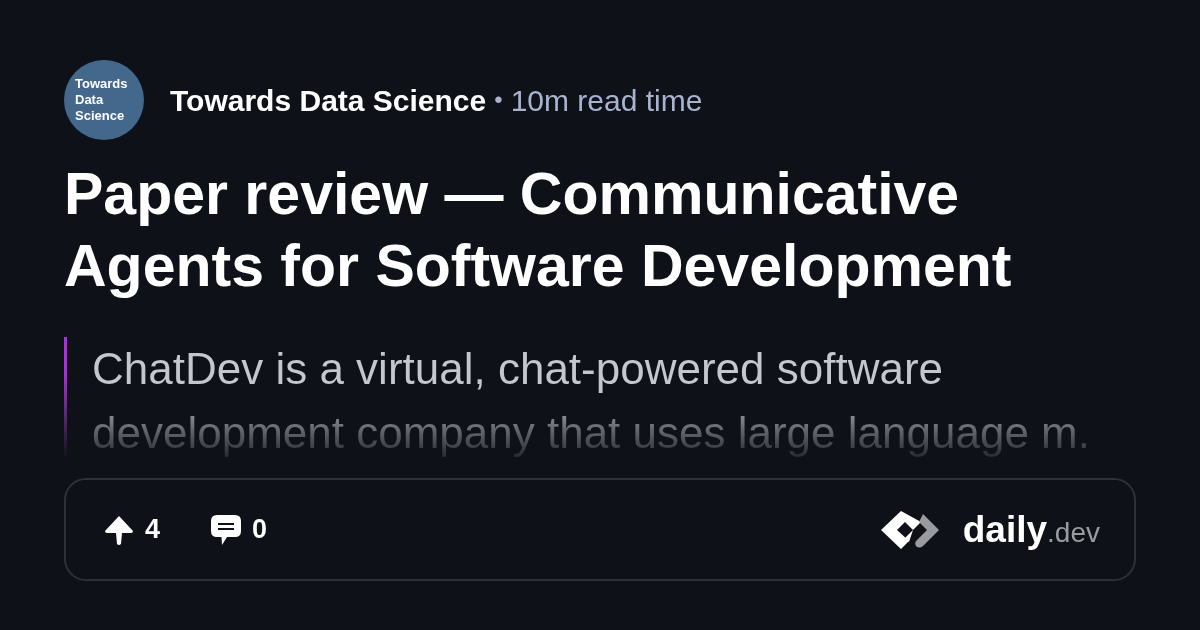 The width and height of the screenshot is (1200, 630). I want to click on brand-name: daily, so click(1005, 529).